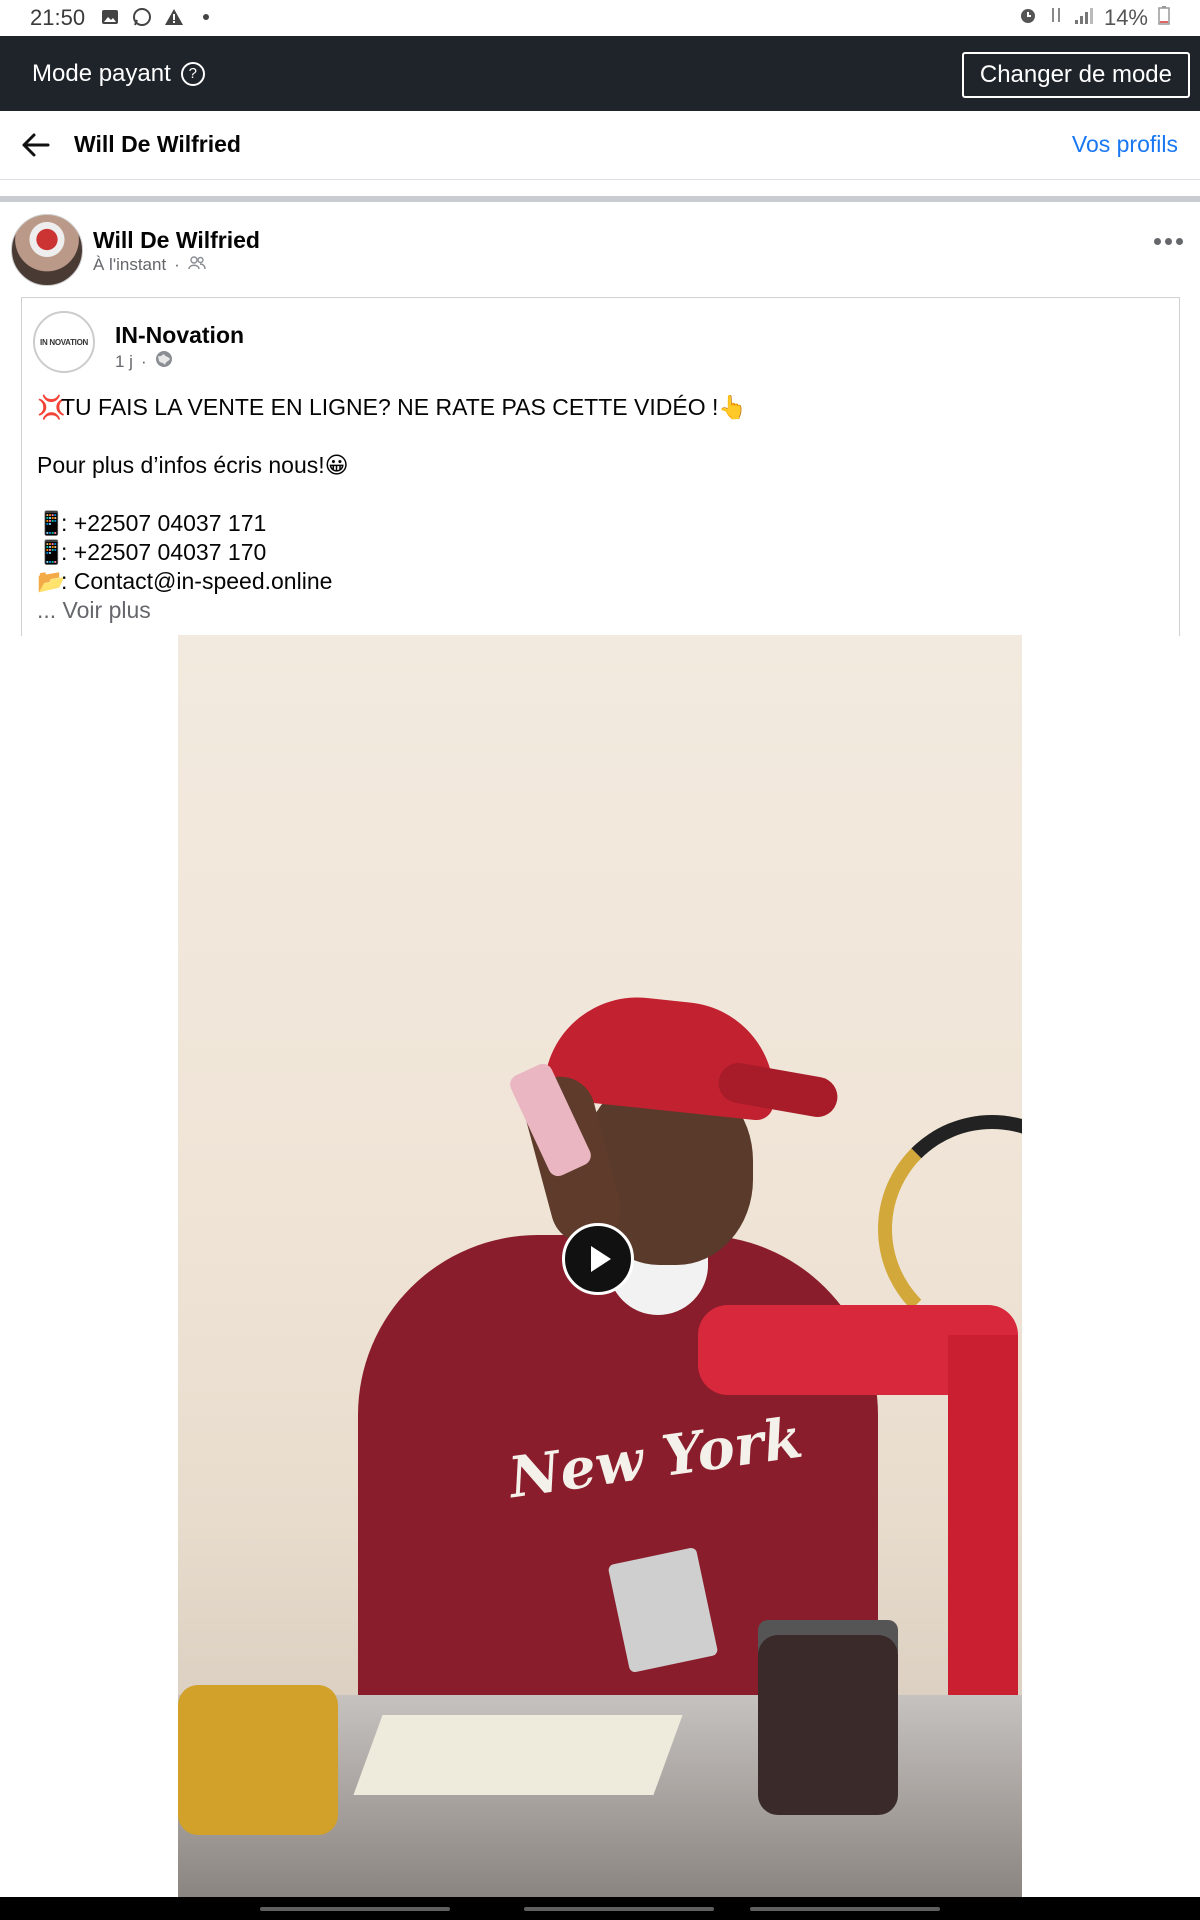 The image size is (1200, 1920). What do you see at coordinates (197, 581) in the screenshot?
I see `contact-email: : Contact@in-speed.online` at bounding box center [197, 581].